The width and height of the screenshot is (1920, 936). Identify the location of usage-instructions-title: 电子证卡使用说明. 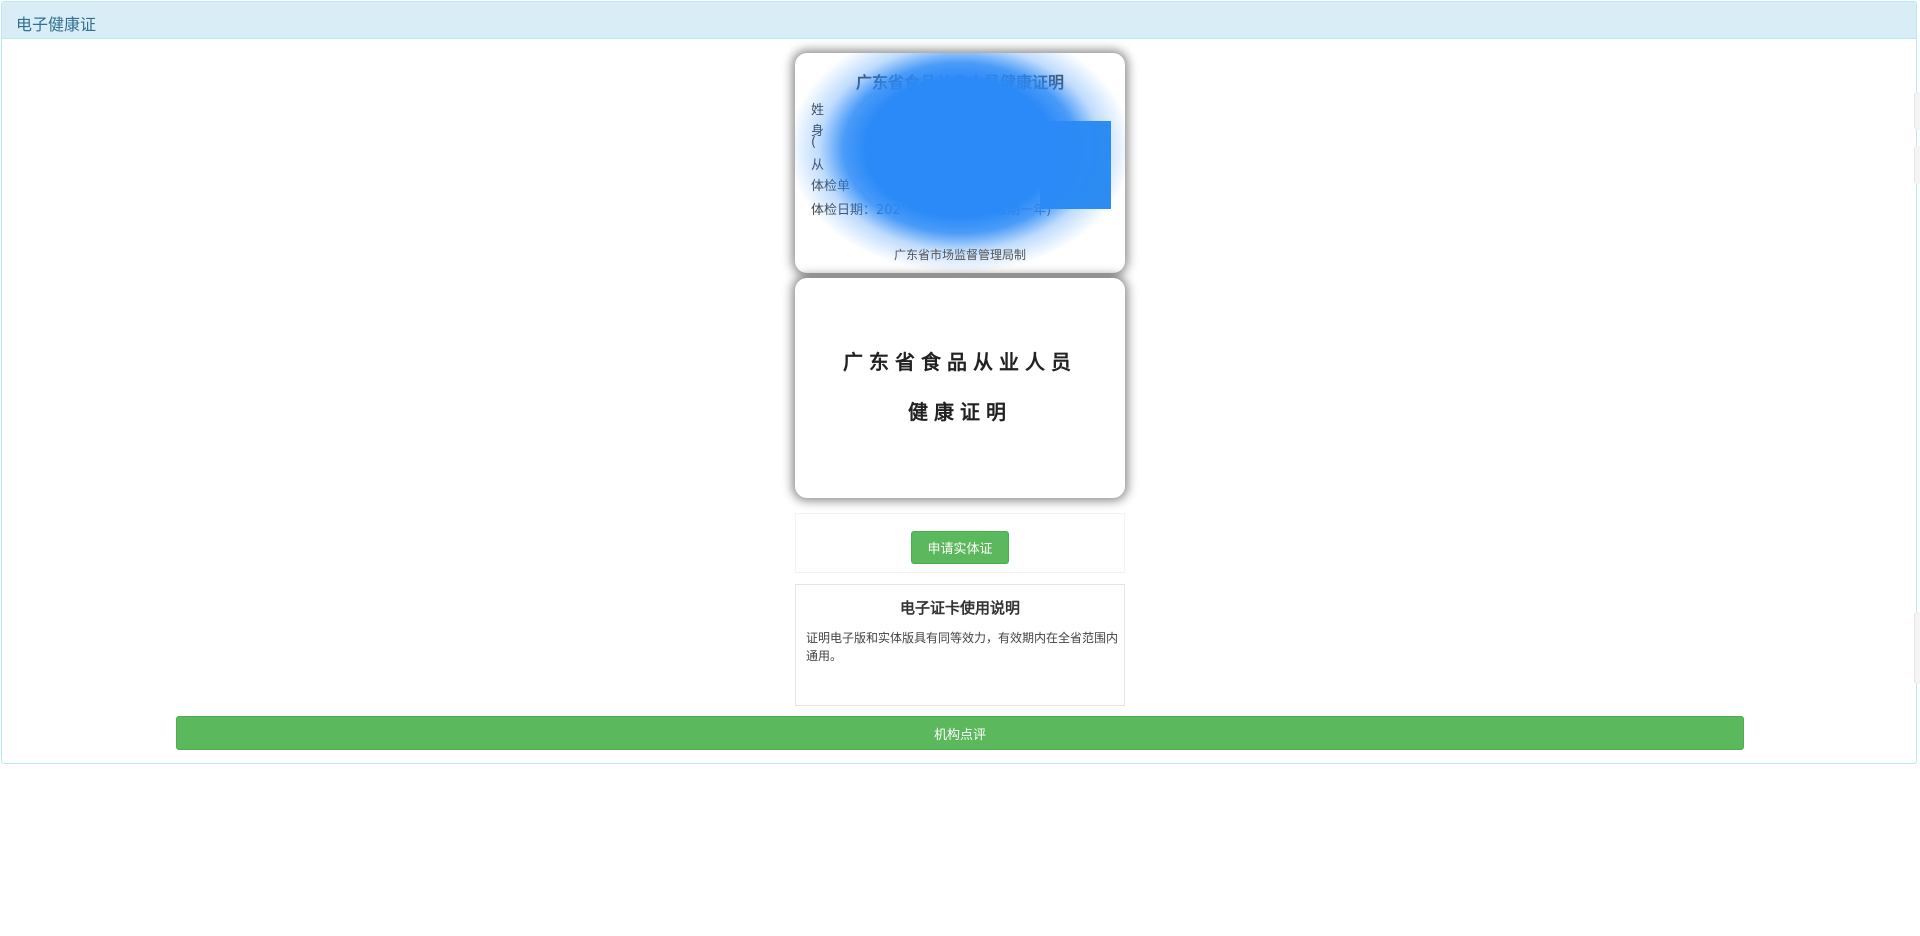
(959, 608).